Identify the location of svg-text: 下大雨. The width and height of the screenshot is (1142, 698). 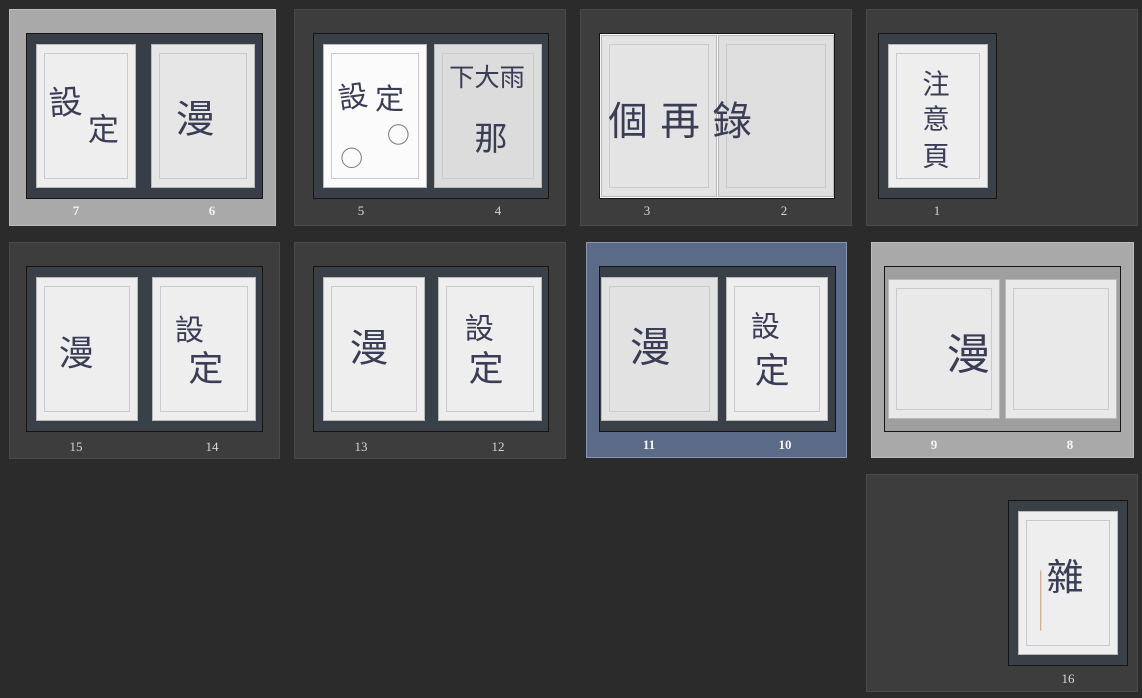
(487, 77).